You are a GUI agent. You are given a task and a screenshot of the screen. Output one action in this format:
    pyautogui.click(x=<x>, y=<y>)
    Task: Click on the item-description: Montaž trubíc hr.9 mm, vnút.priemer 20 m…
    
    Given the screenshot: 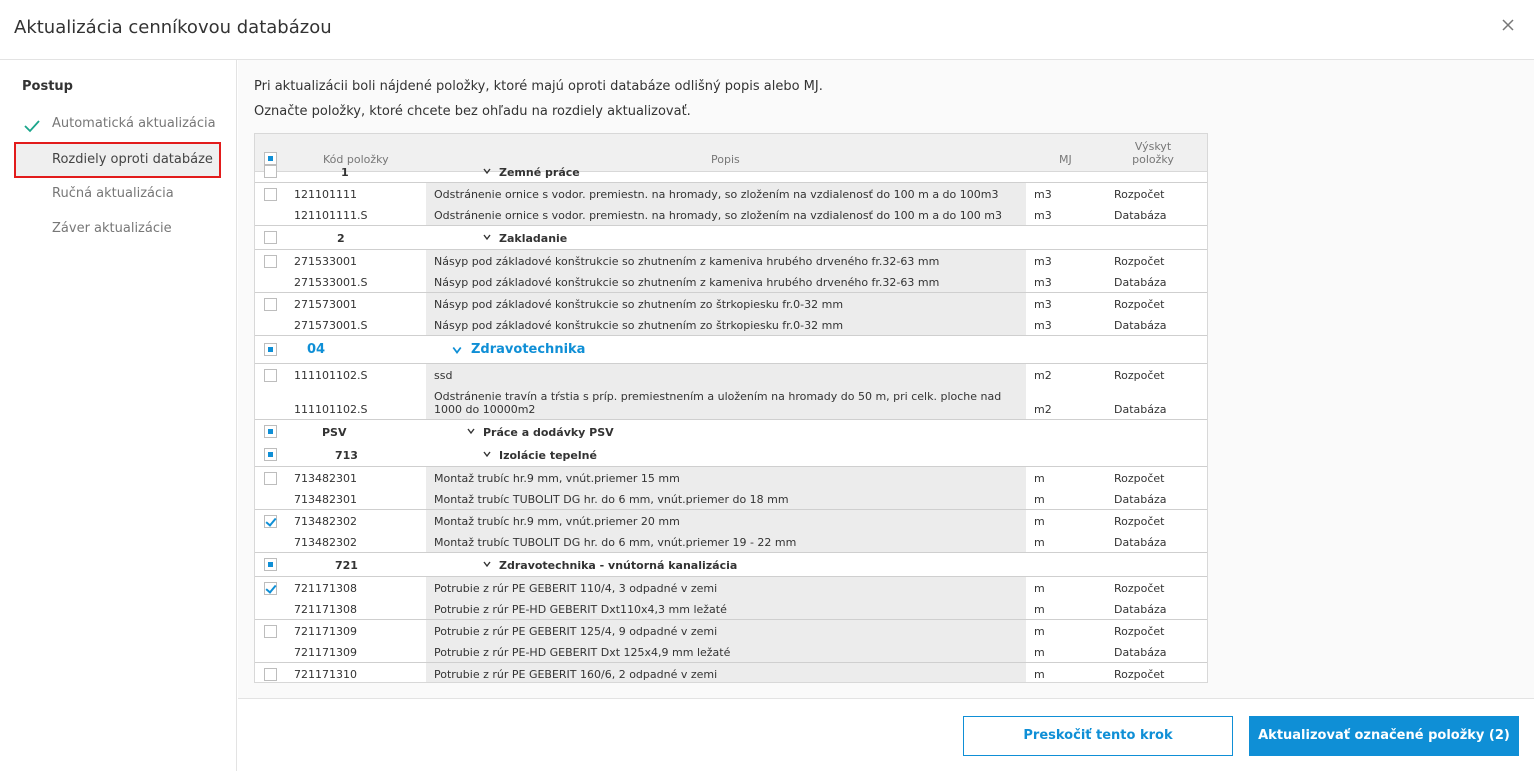 What is the action you would take?
    pyautogui.click(x=557, y=521)
    